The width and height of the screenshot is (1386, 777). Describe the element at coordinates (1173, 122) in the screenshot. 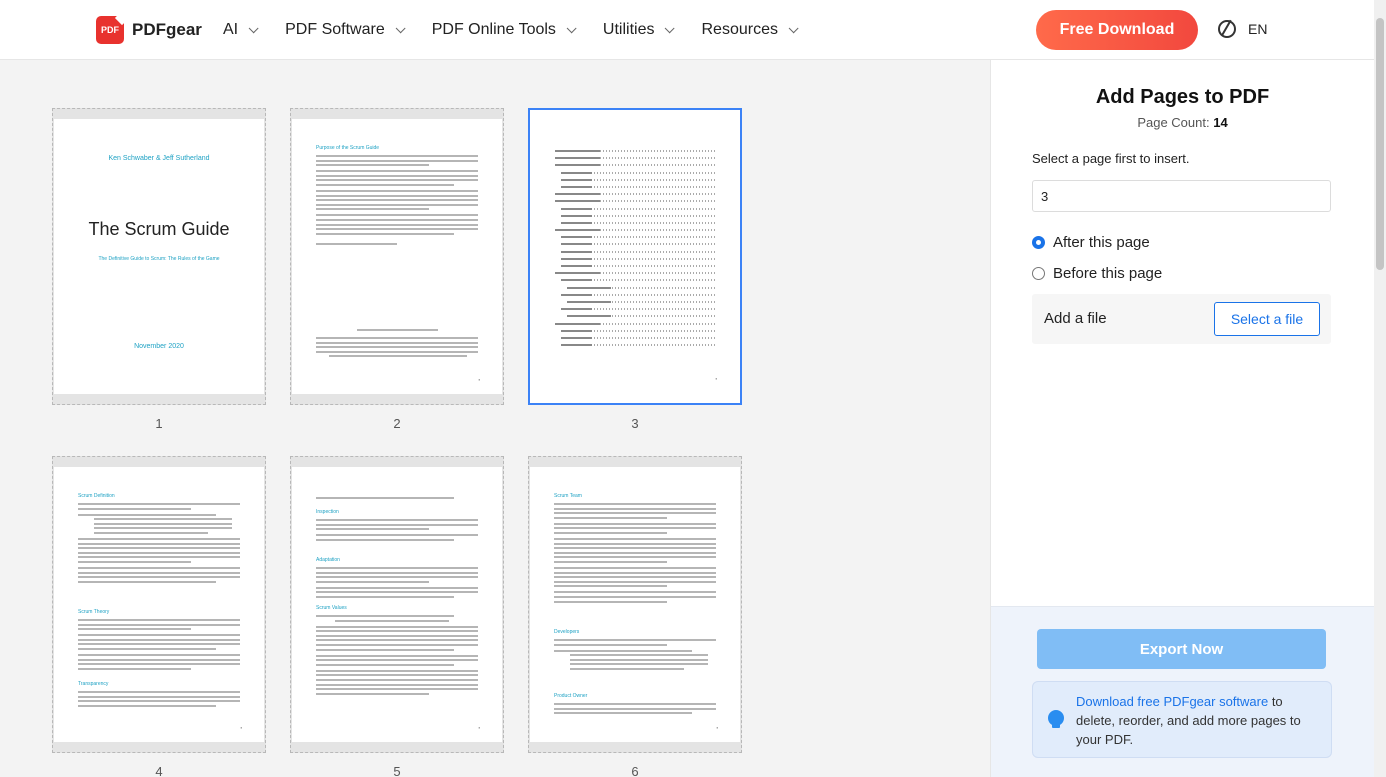

I see `page-count-label: Page Count:` at that location.